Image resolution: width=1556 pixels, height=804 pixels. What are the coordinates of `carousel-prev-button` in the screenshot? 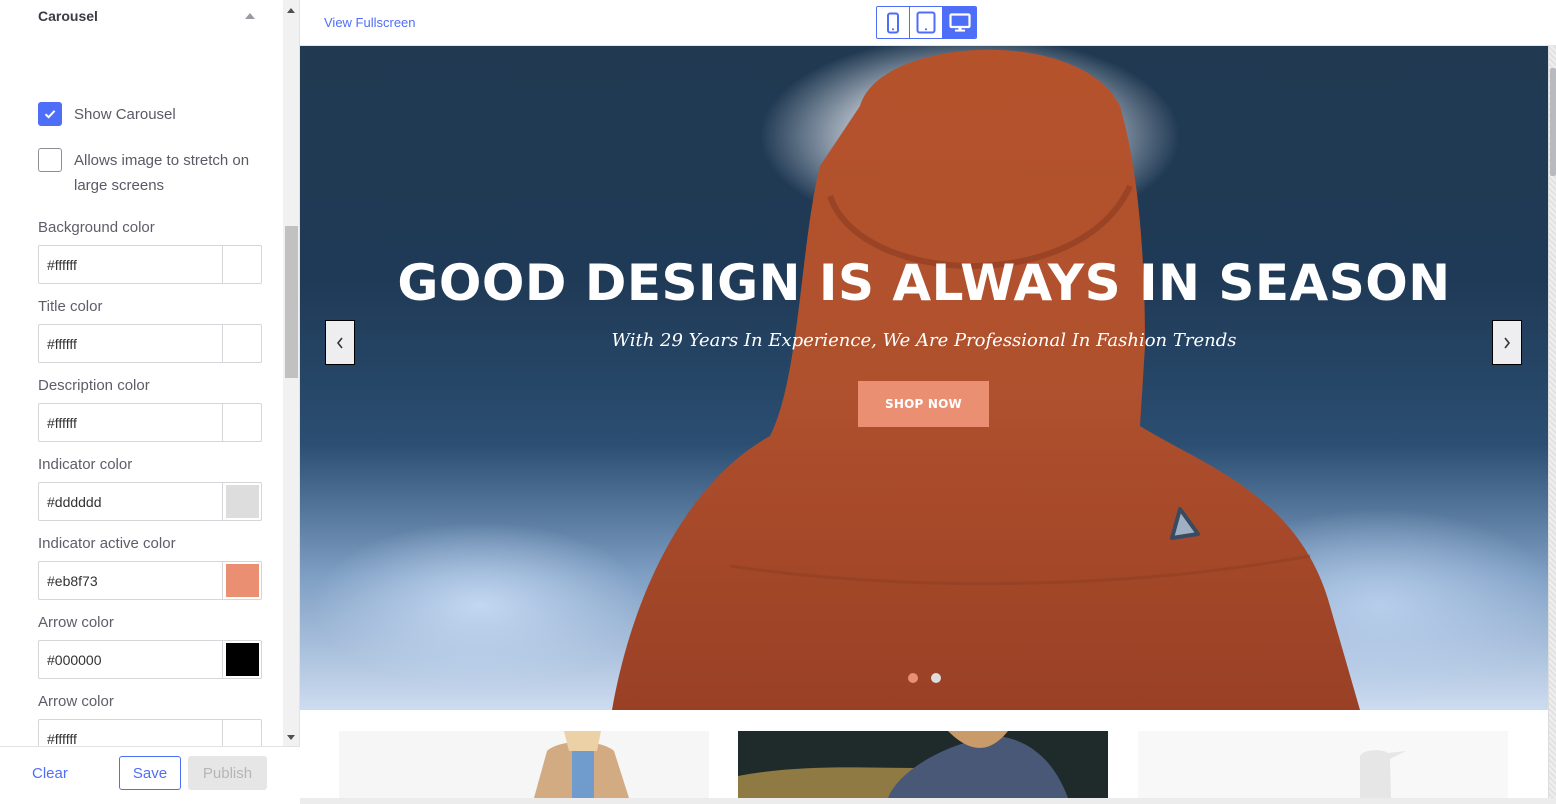 It's located at (340, 342).